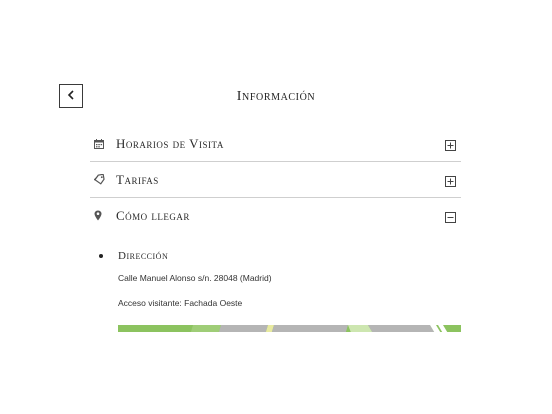 Image resolution: width=552 pixels, height=414 pixels. What do you see at coordinates (137, 179) in the screenshot?
I see `accordion-label: Tarifas` at bounding box center [137, 179].